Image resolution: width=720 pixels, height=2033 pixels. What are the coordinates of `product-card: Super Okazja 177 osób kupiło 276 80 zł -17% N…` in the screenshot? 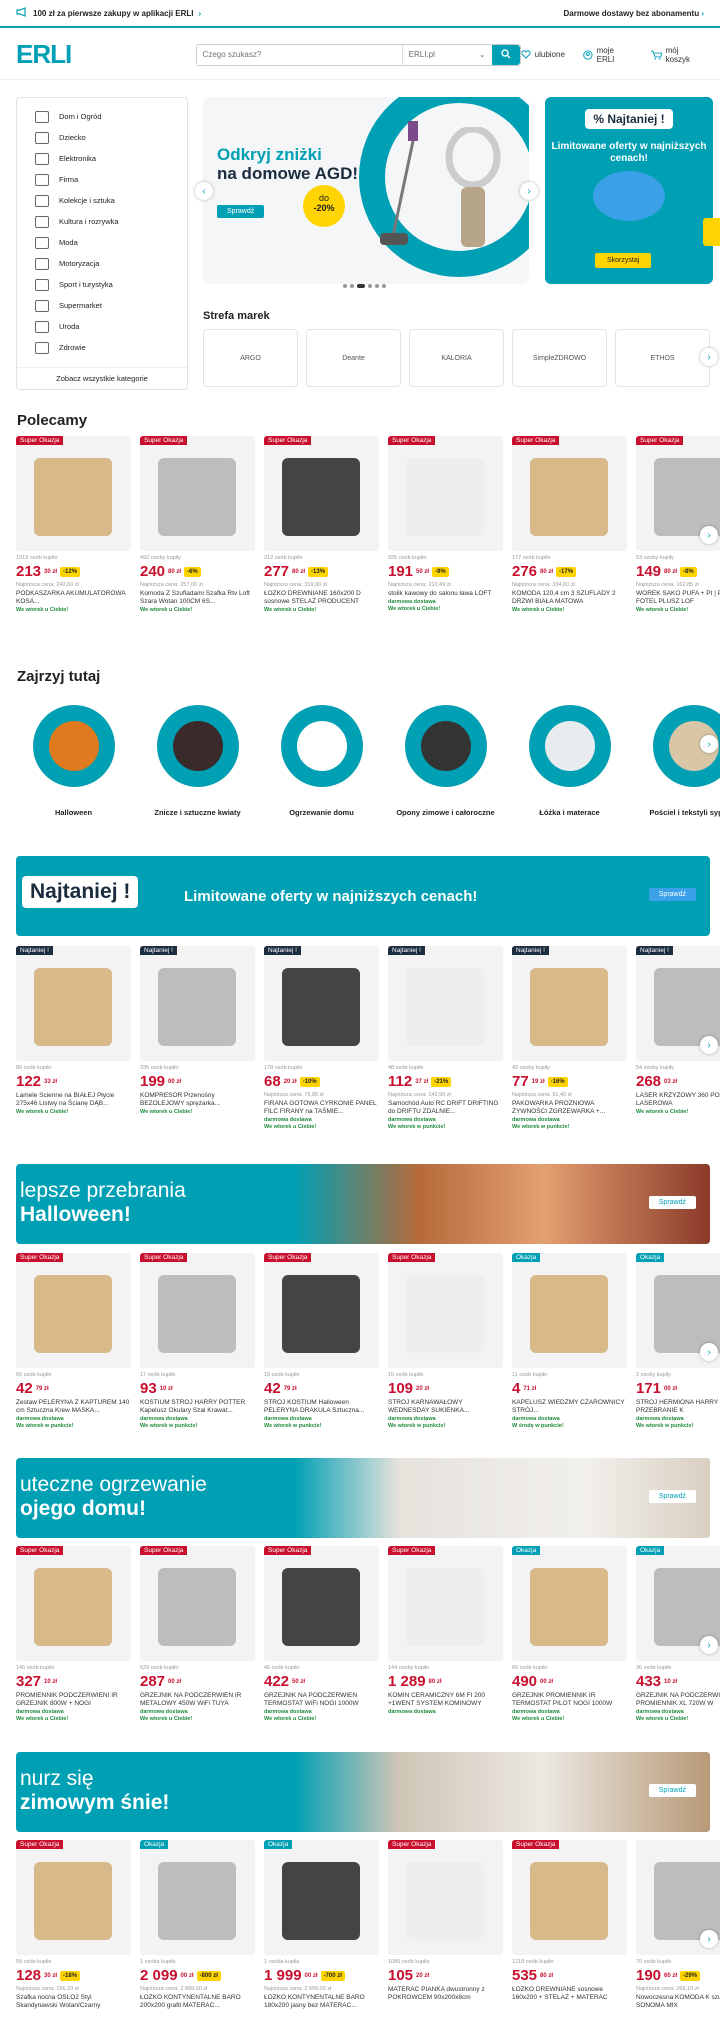 It's located at (569, 524).